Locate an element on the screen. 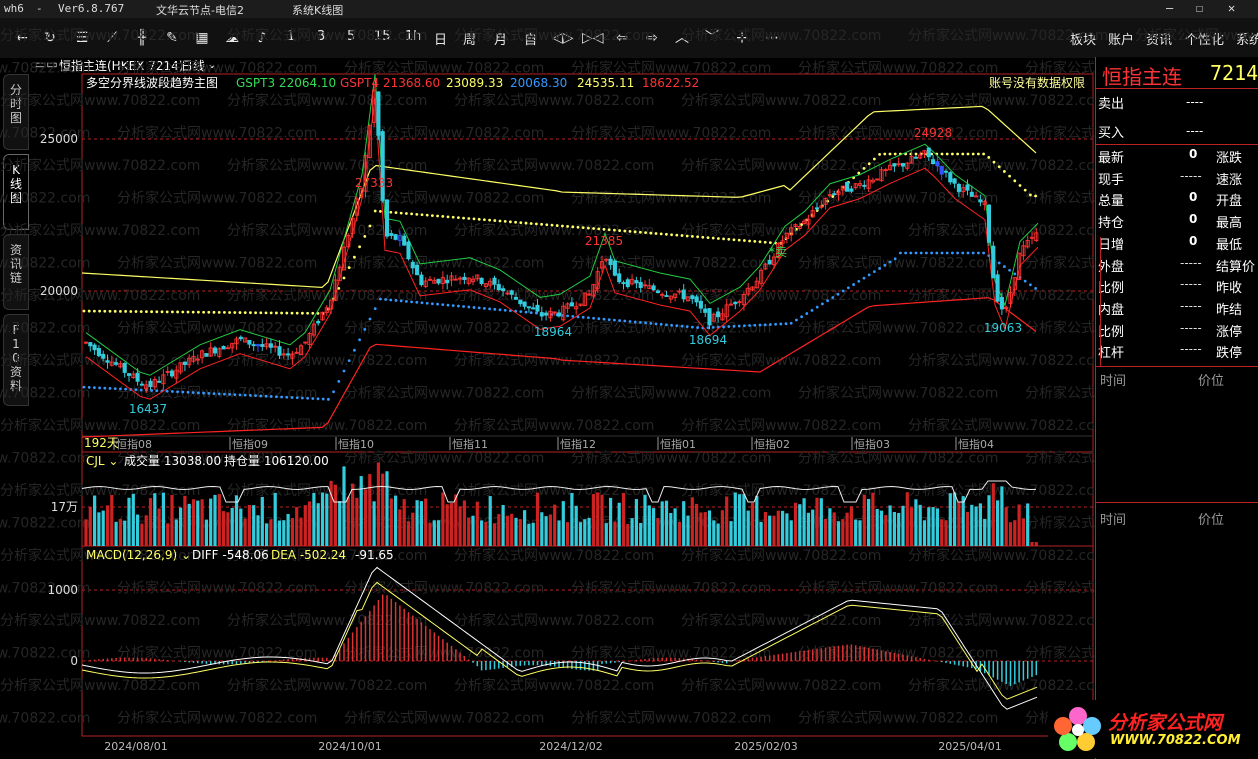 This screenshot has height=759, width=1258. peak-label: 27333 is located at coordinates (374, 183).